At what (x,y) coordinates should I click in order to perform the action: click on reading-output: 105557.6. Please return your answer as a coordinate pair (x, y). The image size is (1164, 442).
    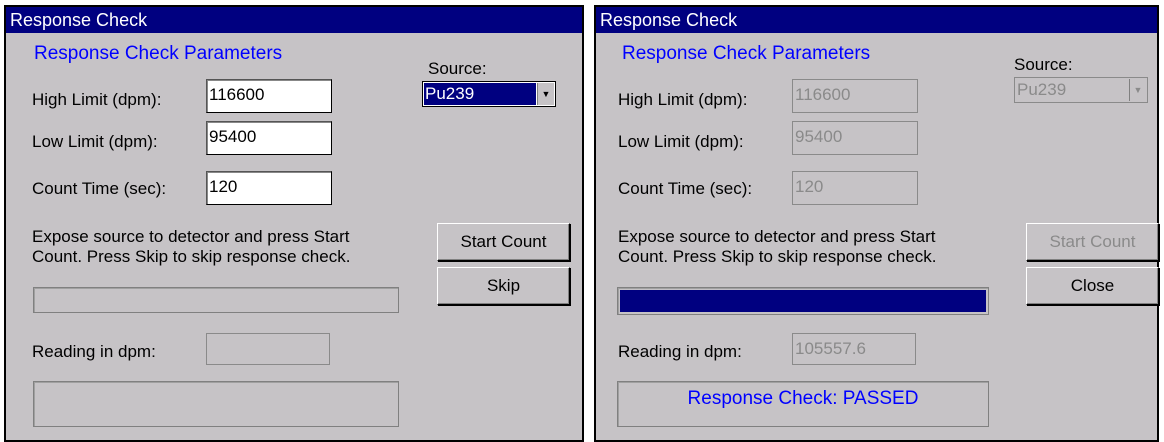
    Looking at the image, I should click on (854, 349).